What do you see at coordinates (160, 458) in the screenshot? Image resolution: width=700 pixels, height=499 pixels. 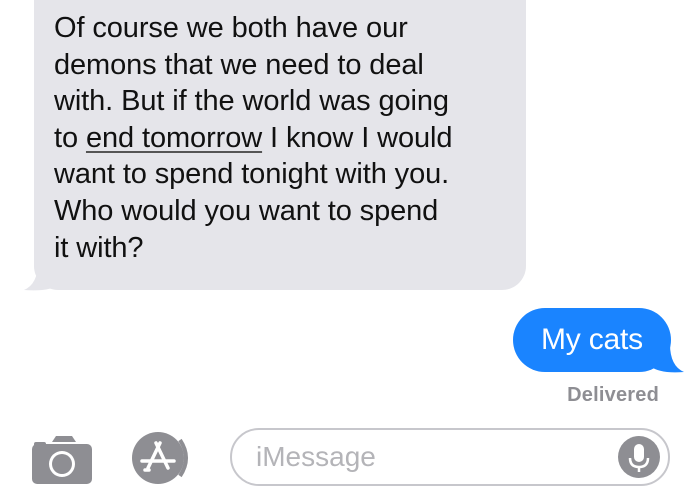 I see `app-store-icon` at bounding box center [160, 458].